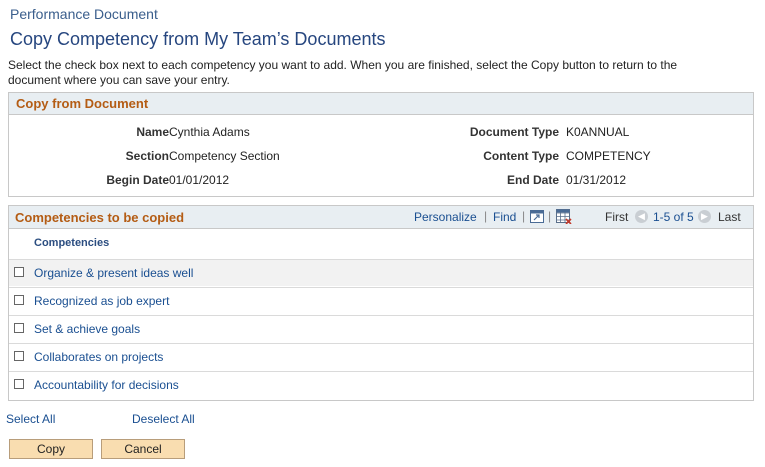  What do you see at coordinates (381, 272) in the screenshot?
I see `table-row: Organize & present ideas well` at bounding box center [381, 272].